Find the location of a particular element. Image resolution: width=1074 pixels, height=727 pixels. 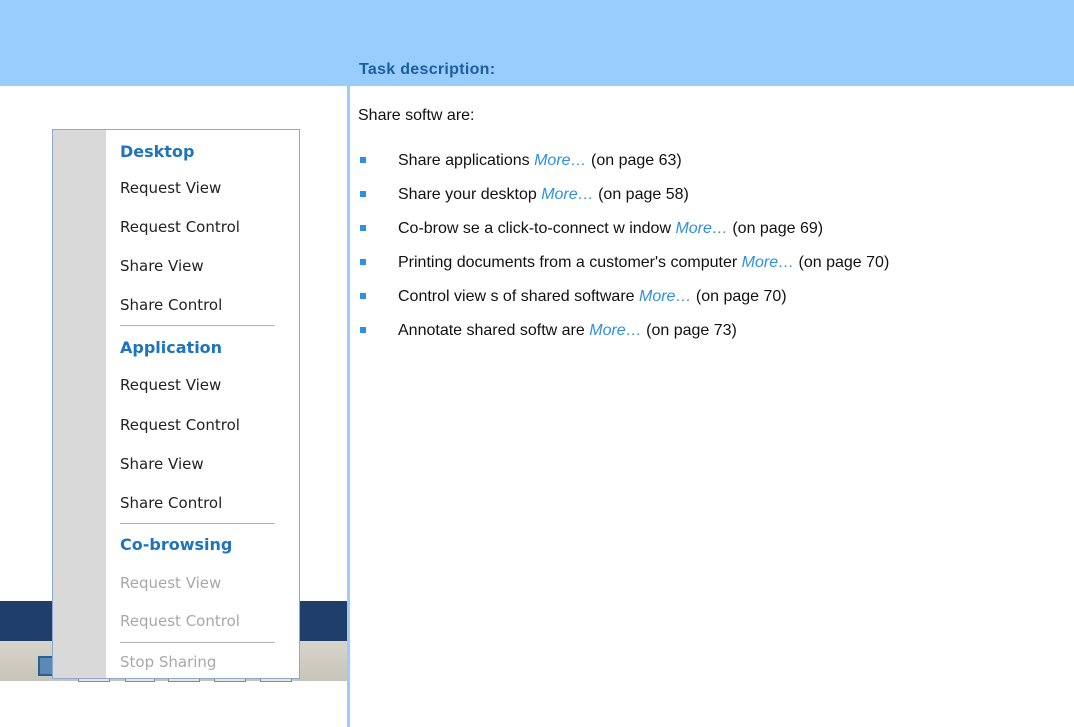

menu-heading-application: Application is located at coordinates (171, 347).